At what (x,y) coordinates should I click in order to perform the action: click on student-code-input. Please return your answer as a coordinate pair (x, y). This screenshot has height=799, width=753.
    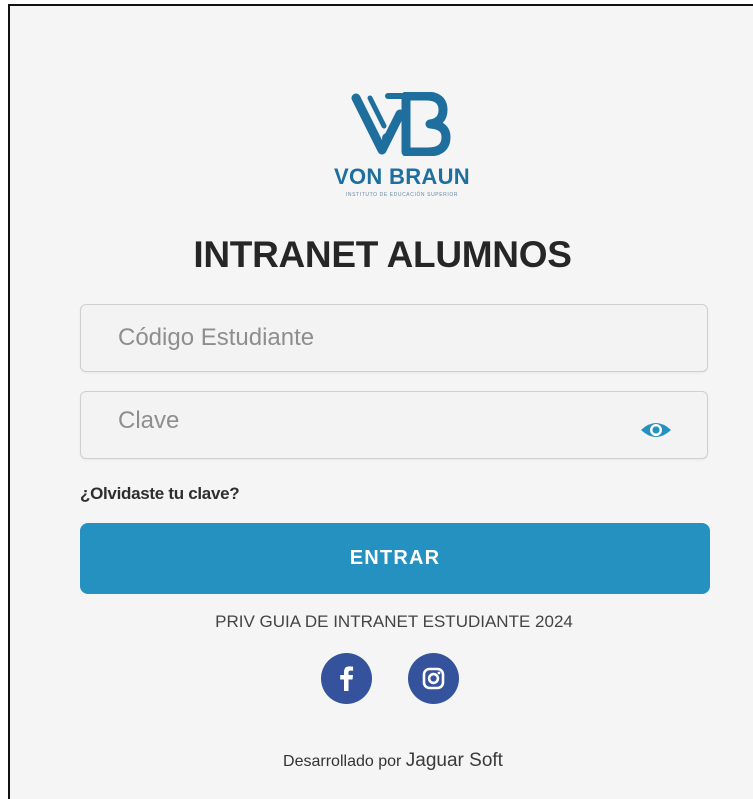
    Looking at the image, I should click on (394, 338).